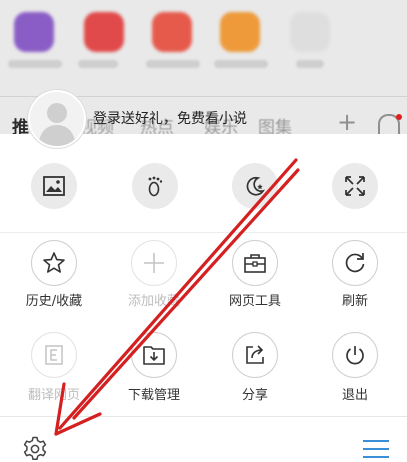 The width and height of the screenshot is (407, 462). I want to click on exit-button, so click(355, 355).